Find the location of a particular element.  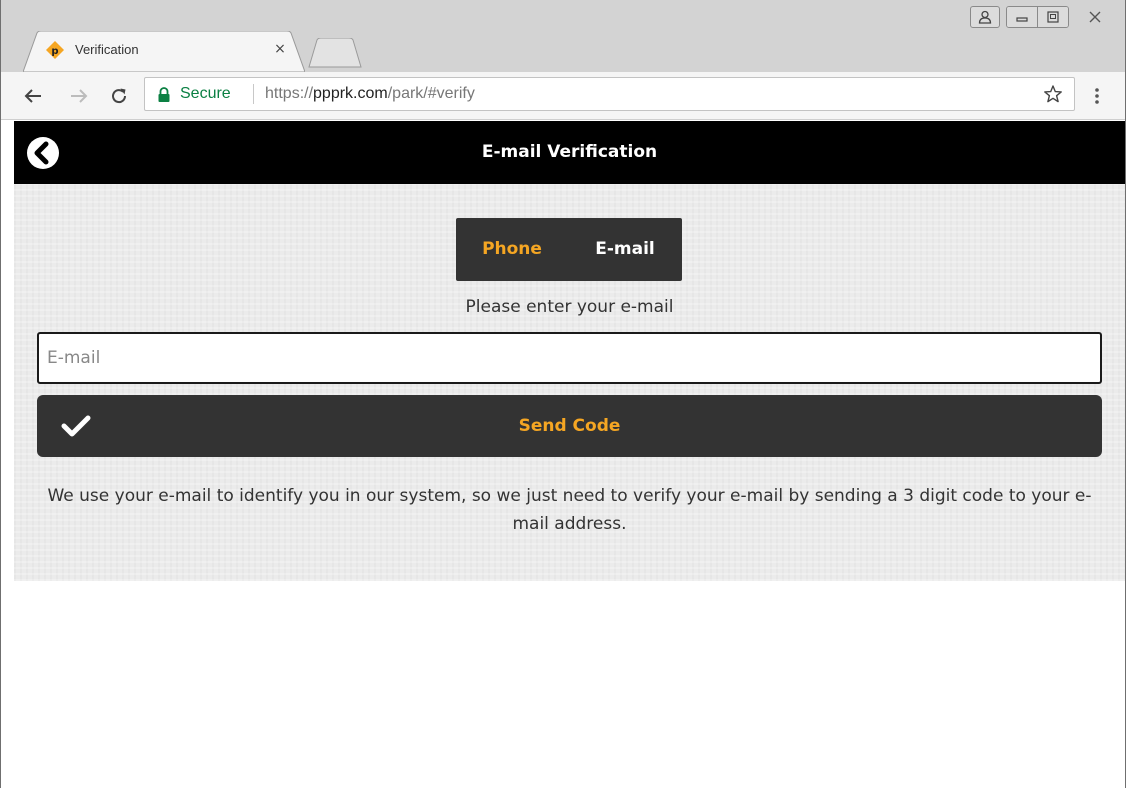

tab-email: E-mail is located at coordinates (625, 249).